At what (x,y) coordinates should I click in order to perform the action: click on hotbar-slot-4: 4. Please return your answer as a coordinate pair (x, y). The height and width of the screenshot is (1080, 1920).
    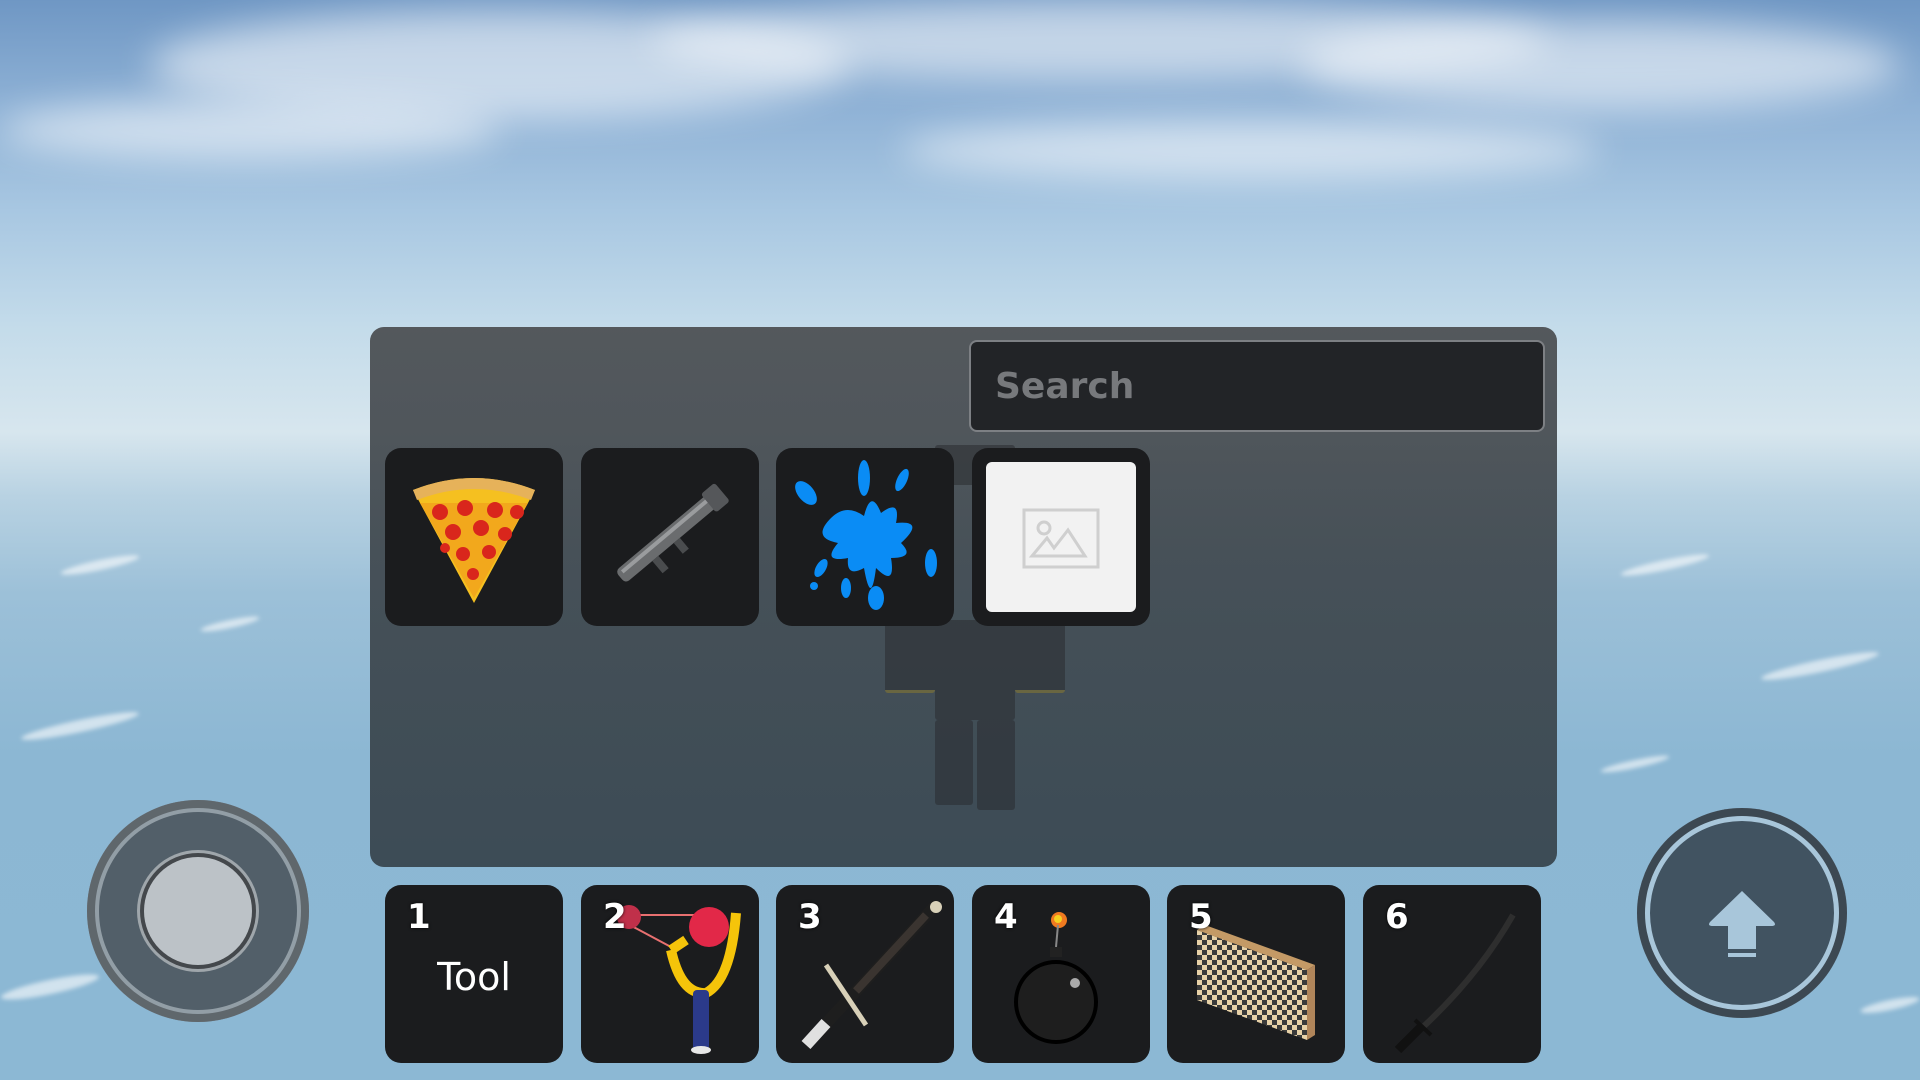
    Looking at the image, I should click on (1061, 974).